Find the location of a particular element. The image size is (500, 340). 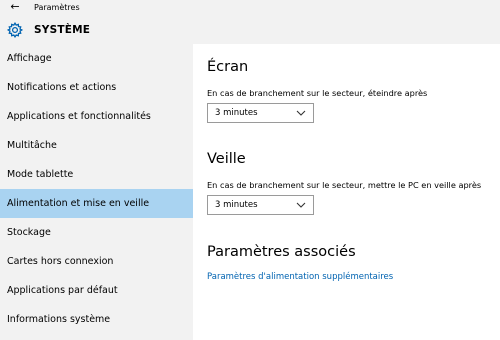

sidebar-item-affichage: Affichage is located at coordinates (96, 58).